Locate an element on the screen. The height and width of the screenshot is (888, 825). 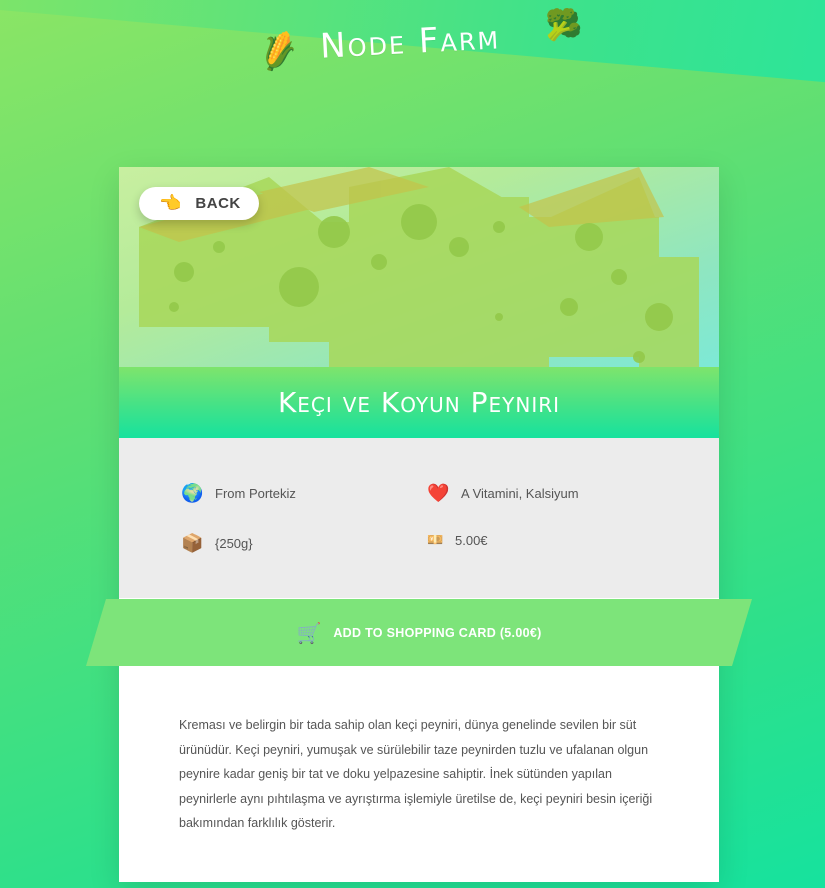
price-info: 💴 5.00€ is located at coordinates (457, 540).